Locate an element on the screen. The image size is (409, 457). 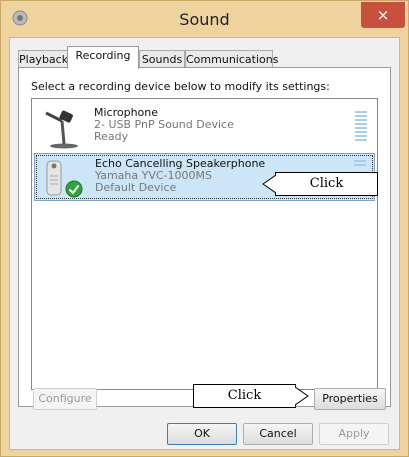
tab-sounds: Sounds is located at coordinates (162, 59).